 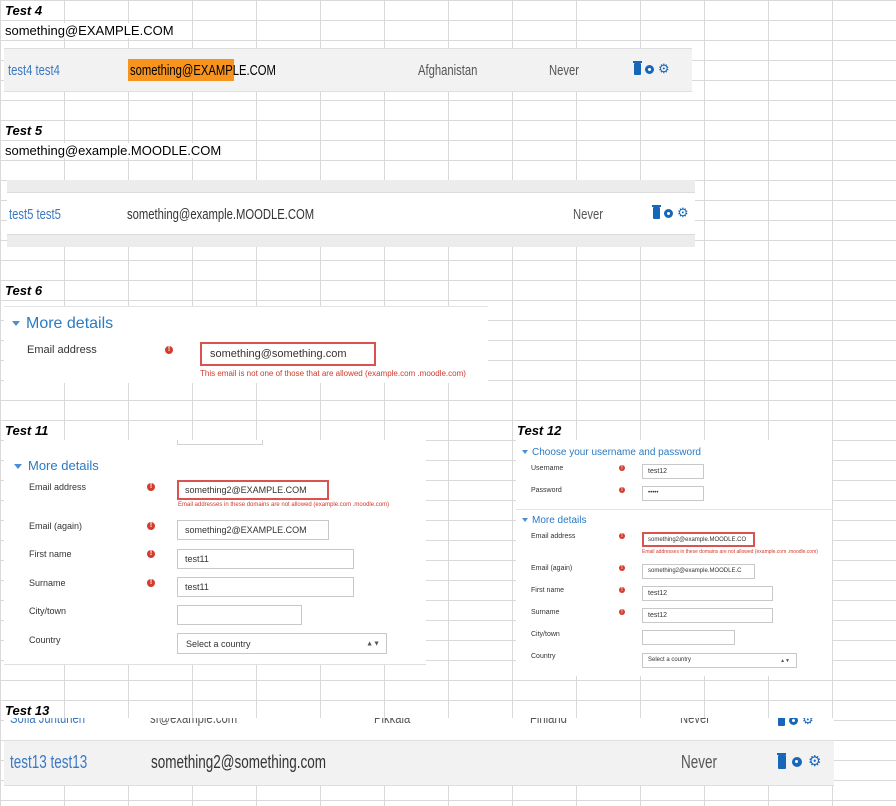 I want to click on test13-prev-row-email: sf@example.com, so click(x=194, y=722).